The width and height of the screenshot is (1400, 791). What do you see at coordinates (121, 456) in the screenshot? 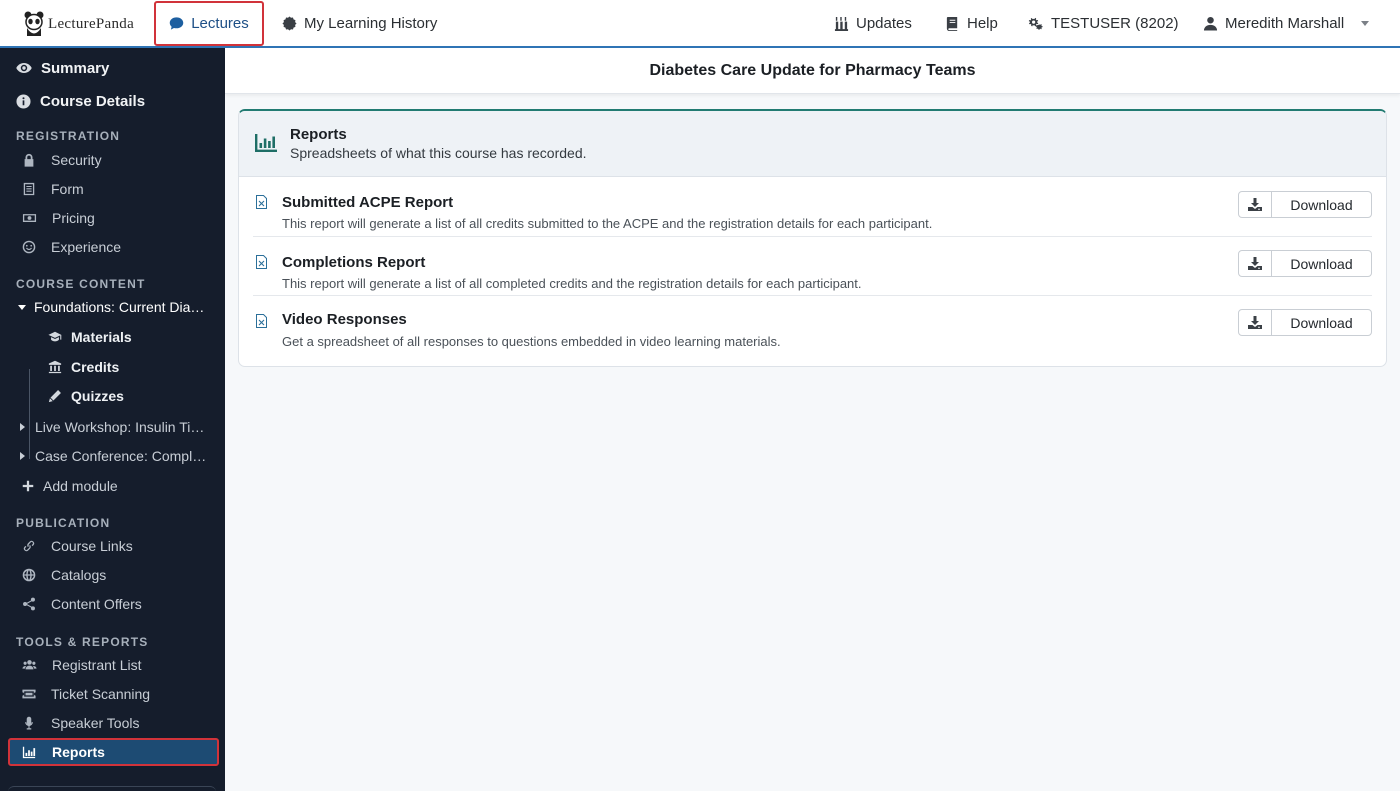
I see `module-label: Case Conference: Complex Cases` at bounding box center [121, 456].